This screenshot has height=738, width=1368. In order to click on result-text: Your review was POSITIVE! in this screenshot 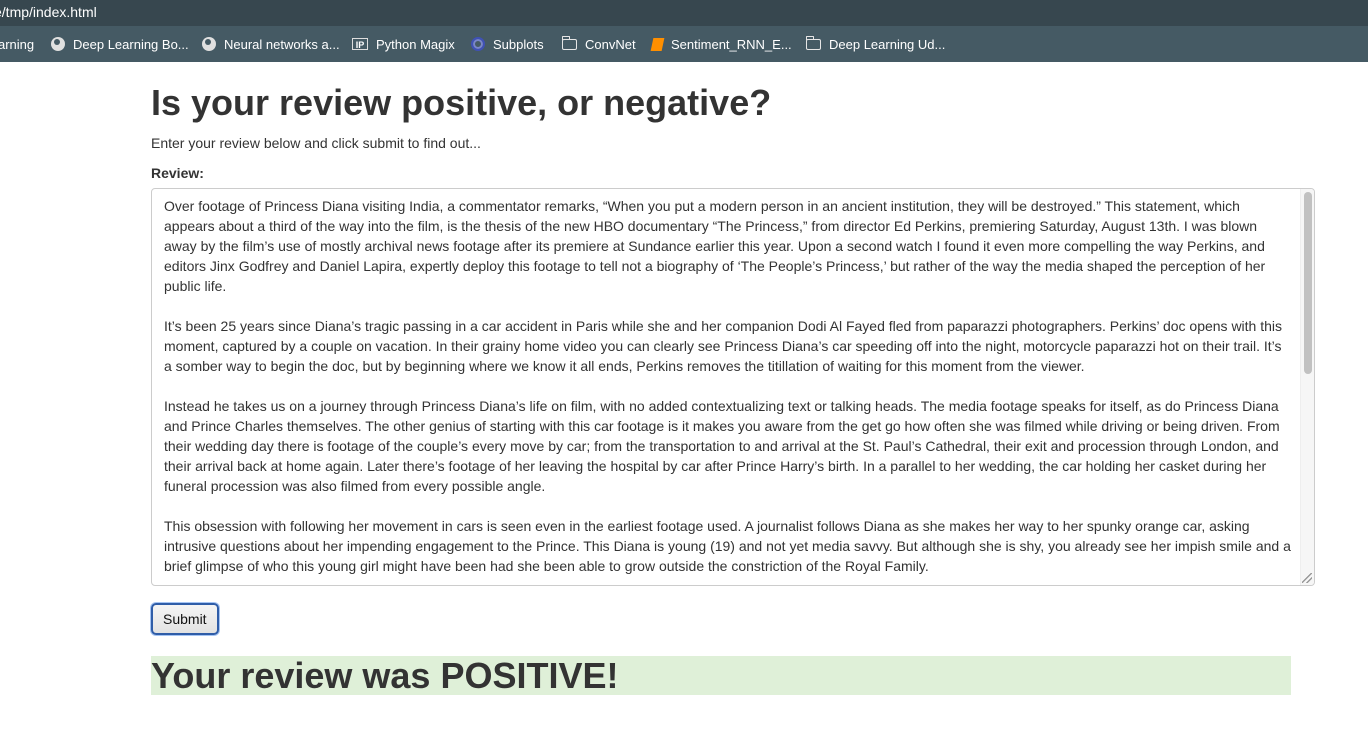, I will do `click(385, 675)`.